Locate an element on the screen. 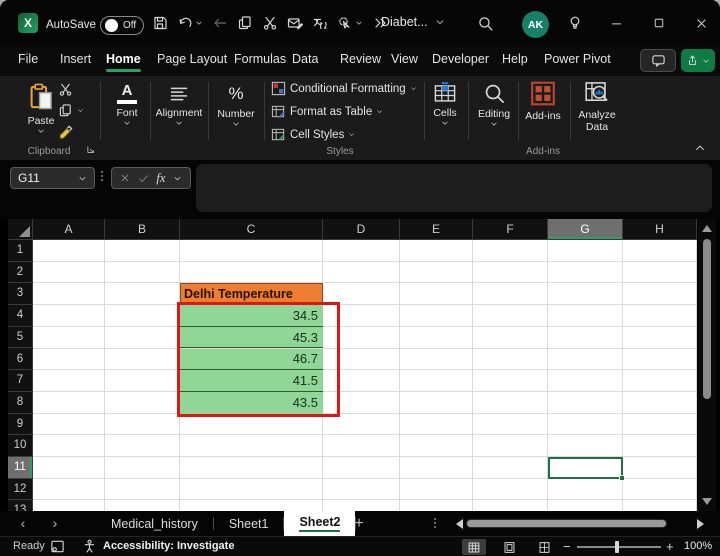 The height and width of the screenshot is (556, 720). format-painter-button is located at coordinates (66, 131).